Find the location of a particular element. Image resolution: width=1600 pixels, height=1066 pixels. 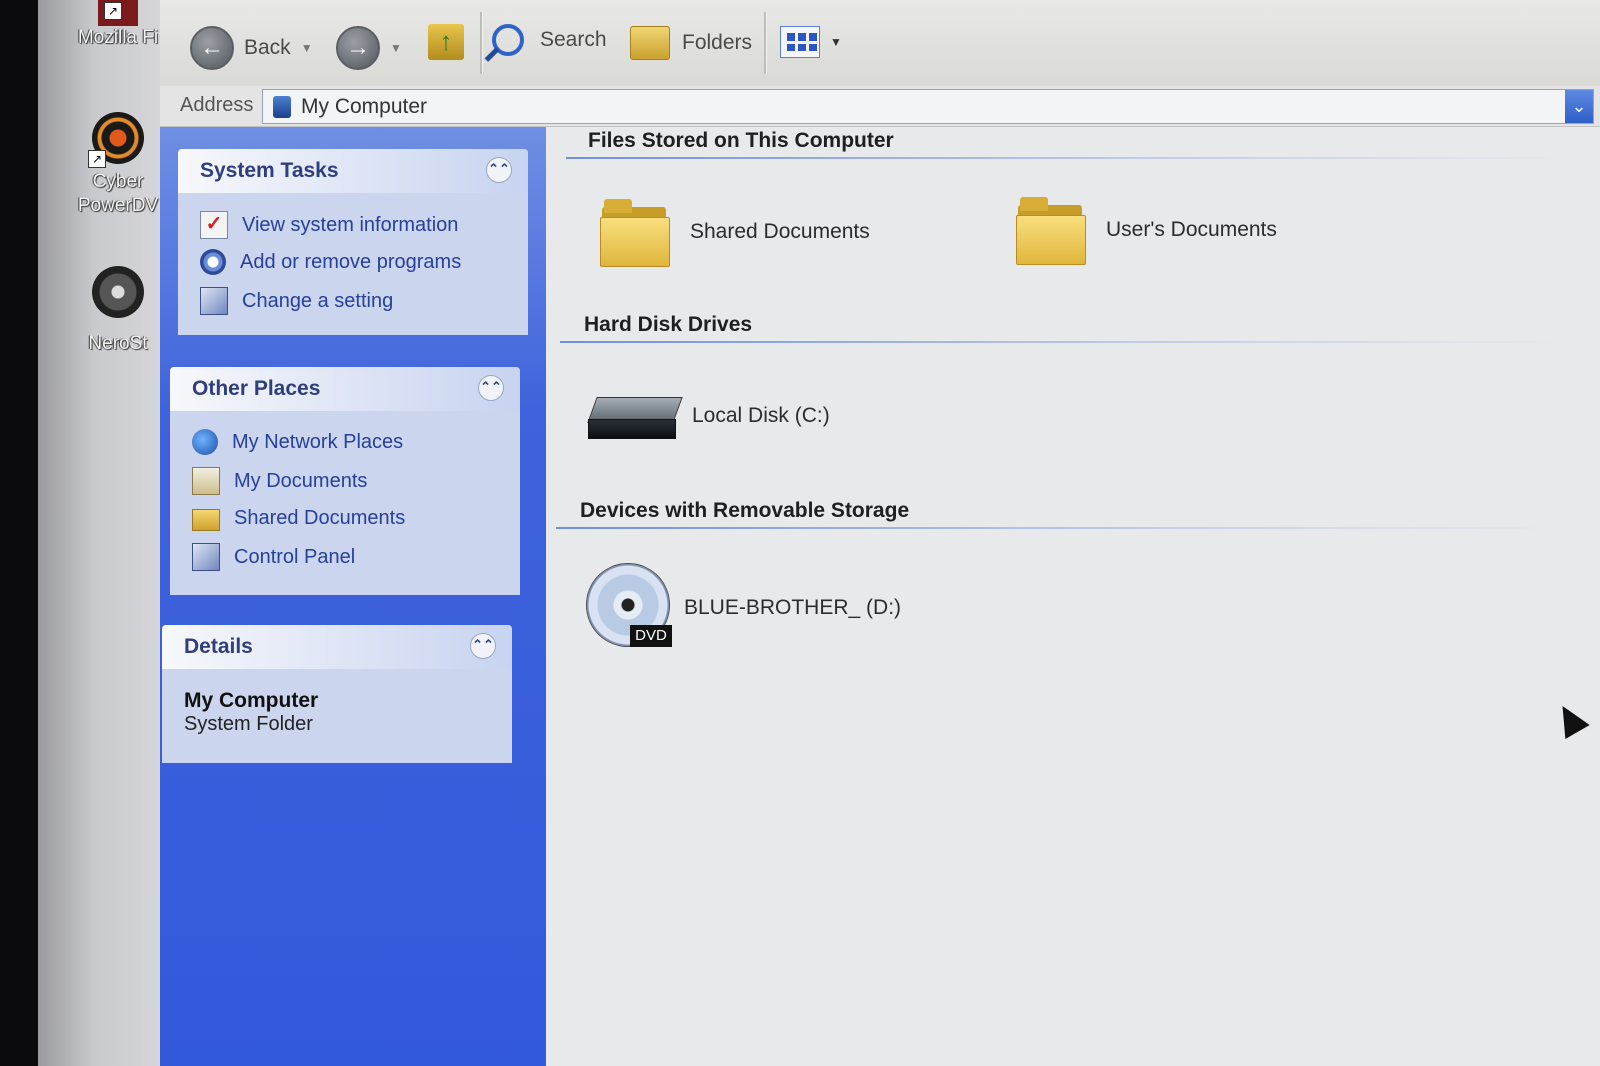

address-bar: Address My Computer ⌄ is located at coordinates (880, 106).